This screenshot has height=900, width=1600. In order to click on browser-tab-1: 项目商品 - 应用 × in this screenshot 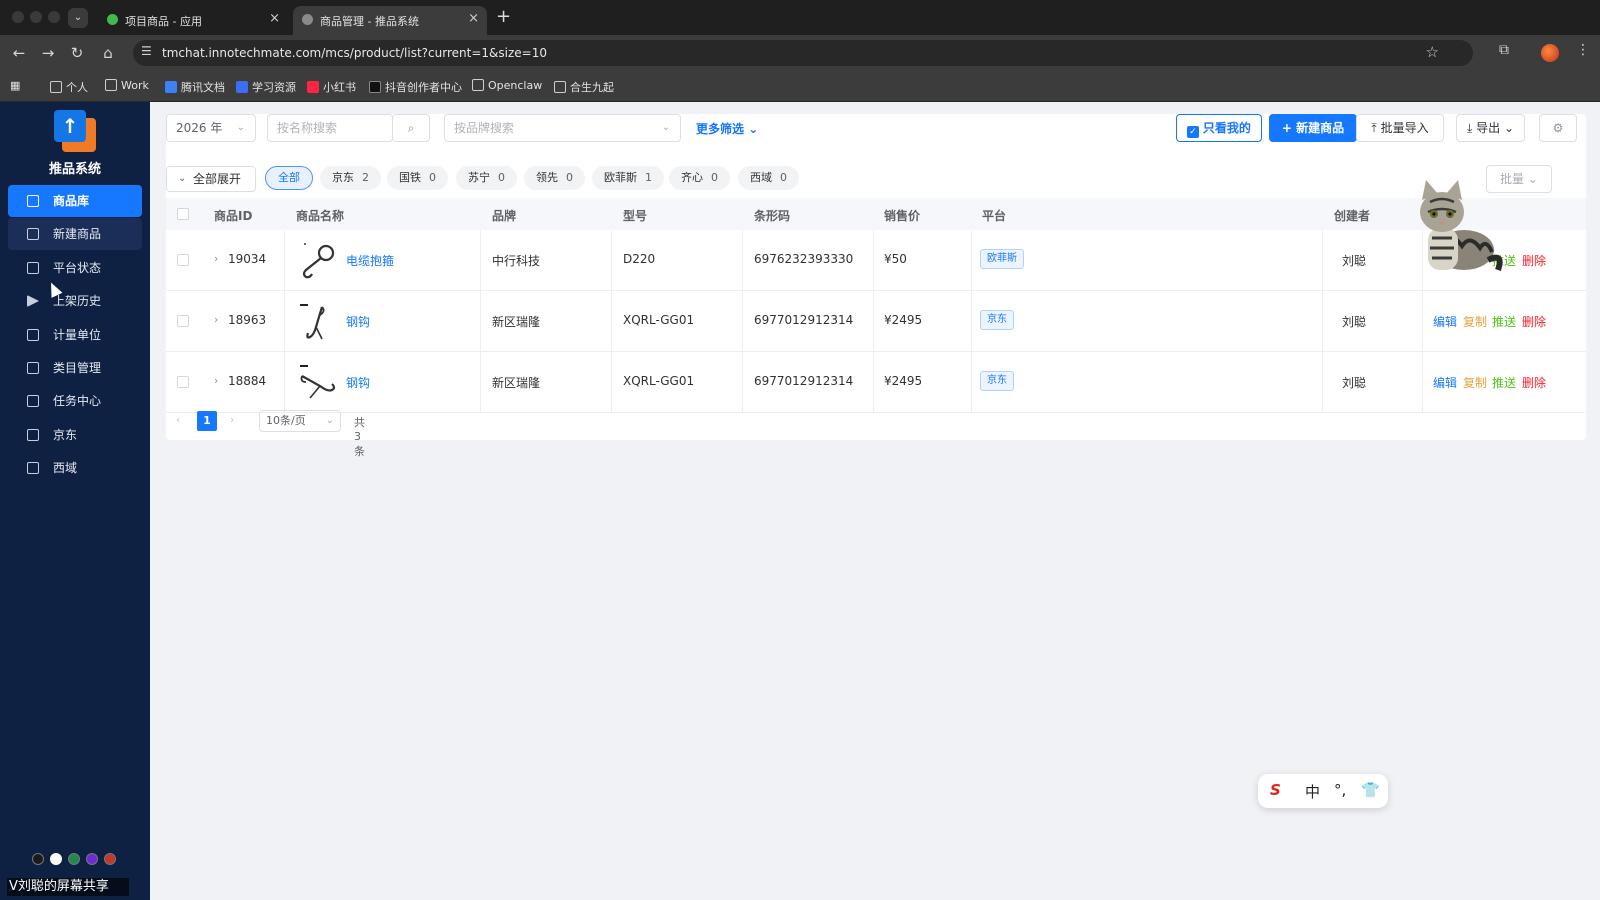, I will do `click(193, 20)`.